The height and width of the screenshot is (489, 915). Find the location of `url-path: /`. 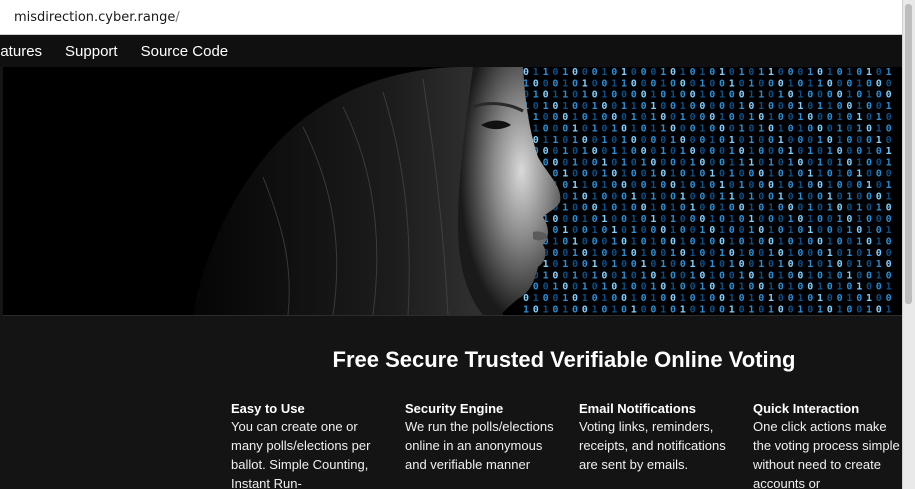

url-path: / is located at coordinates (177, 17).